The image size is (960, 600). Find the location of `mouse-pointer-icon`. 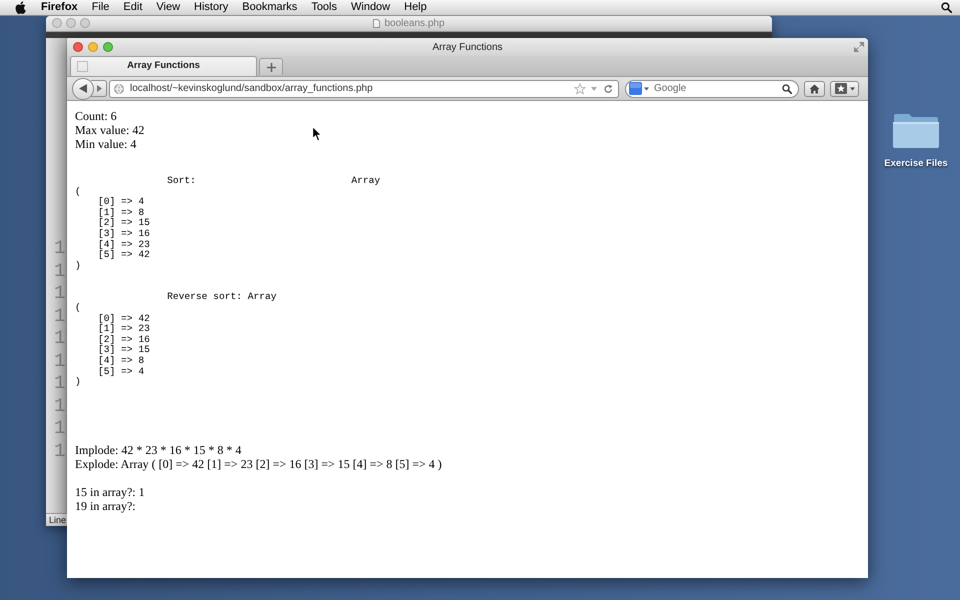

mouse-pointer-icon is located at coordinates (317, 134).